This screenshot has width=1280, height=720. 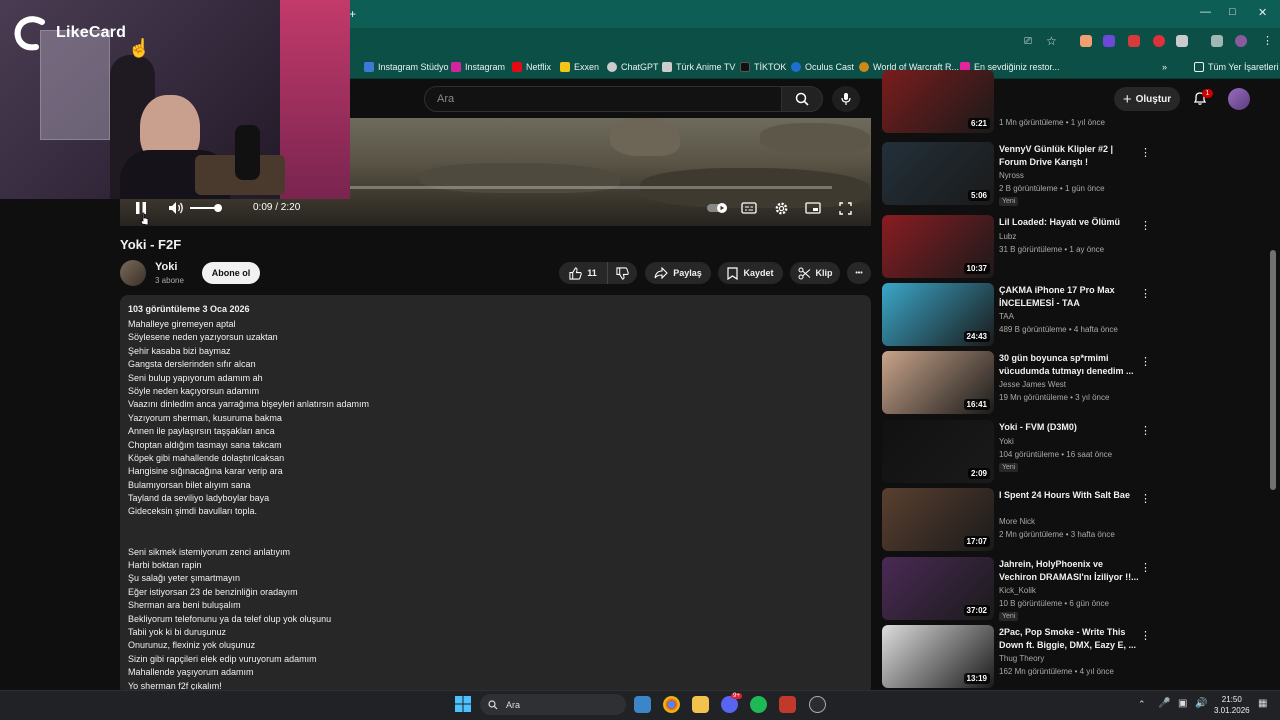 I want to click on bookmark-star-icon: ☆, so click(x=1051, y=41).